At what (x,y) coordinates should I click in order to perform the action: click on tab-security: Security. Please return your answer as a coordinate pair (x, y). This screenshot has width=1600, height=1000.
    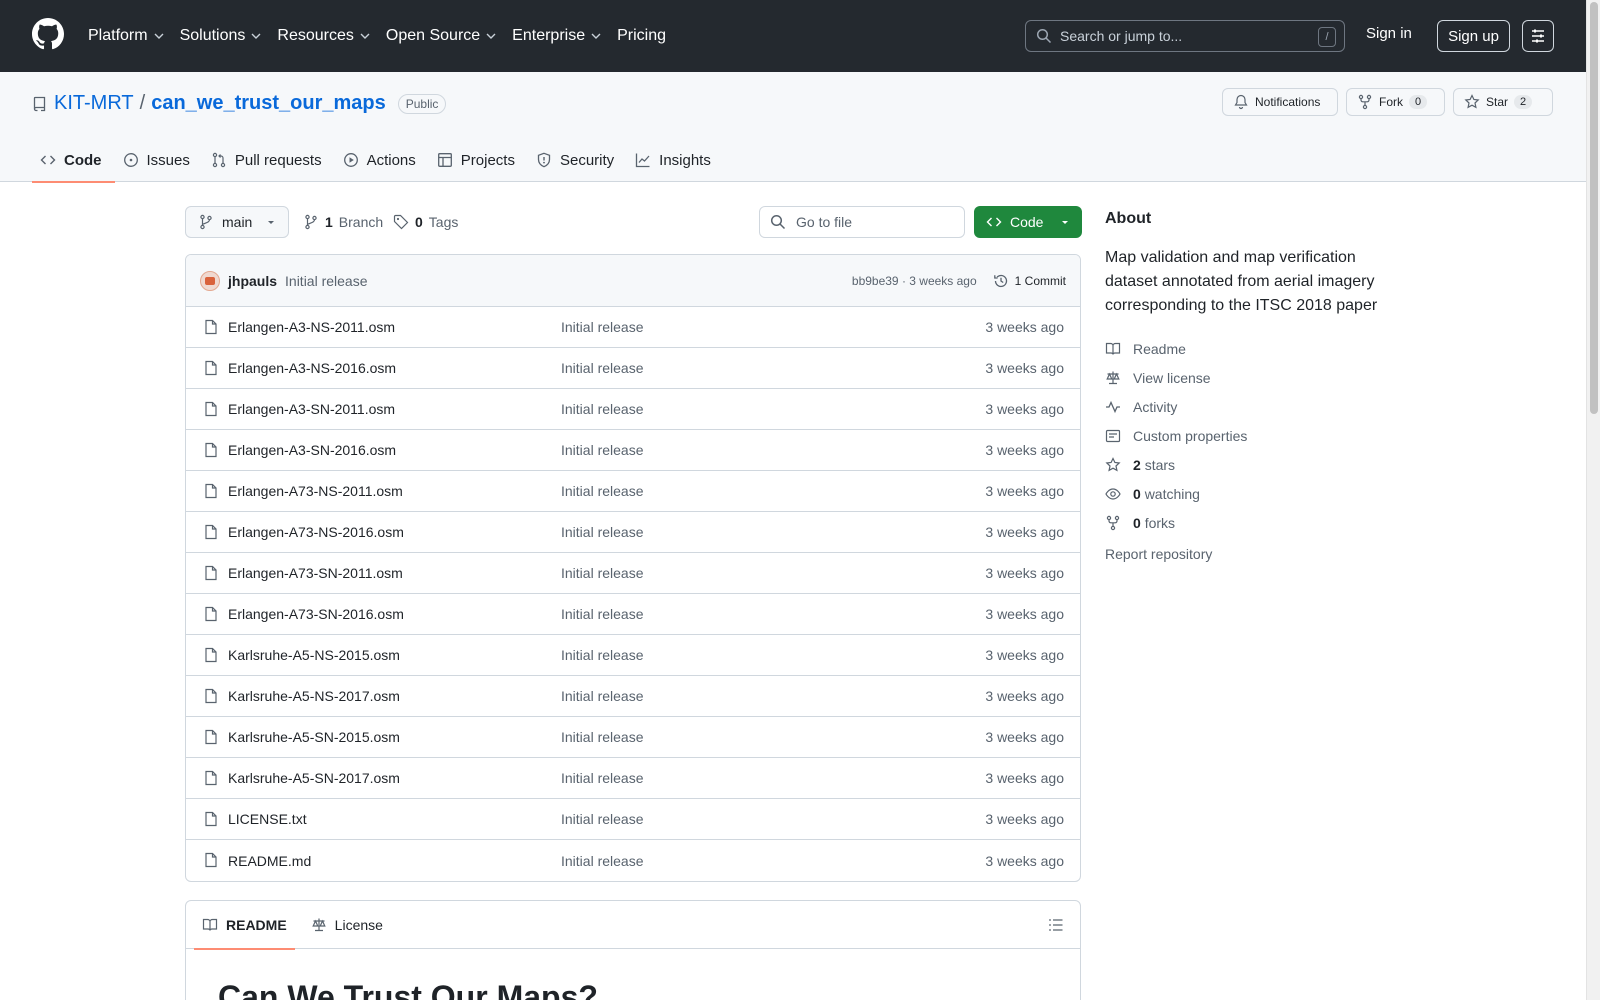
    Looking at the image, I should click on (577, 160).